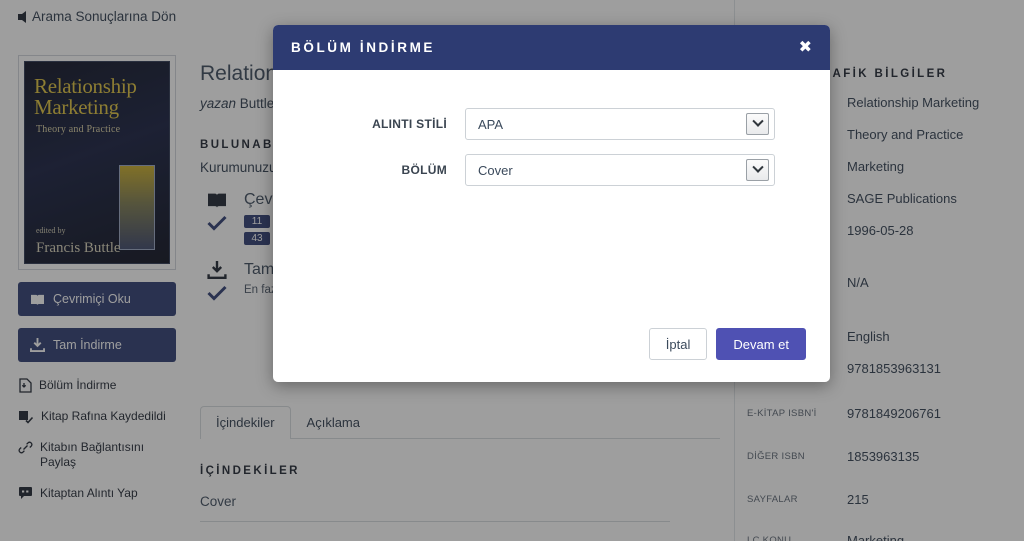  I want to click on form-row-chapter: BÖLÜM Cover, so click(551, 170).